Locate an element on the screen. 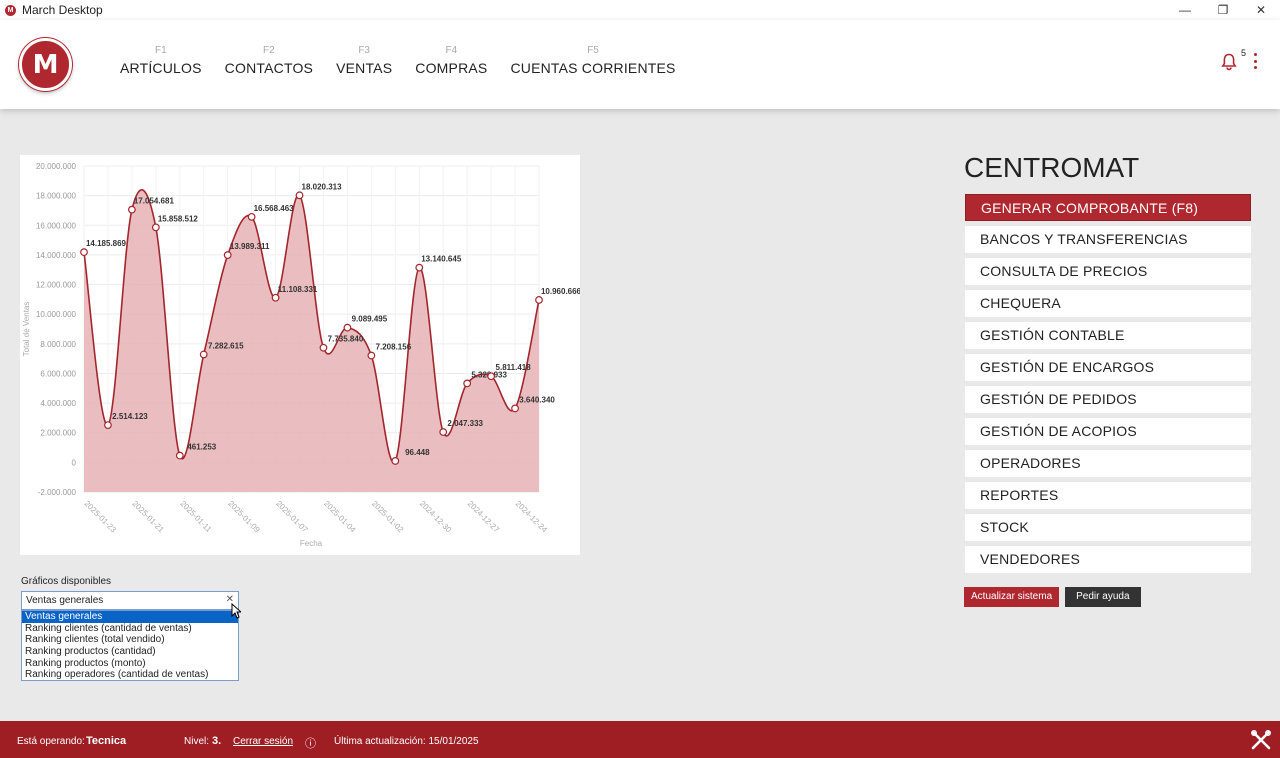  logo: M is located at coordinates (45, 64).